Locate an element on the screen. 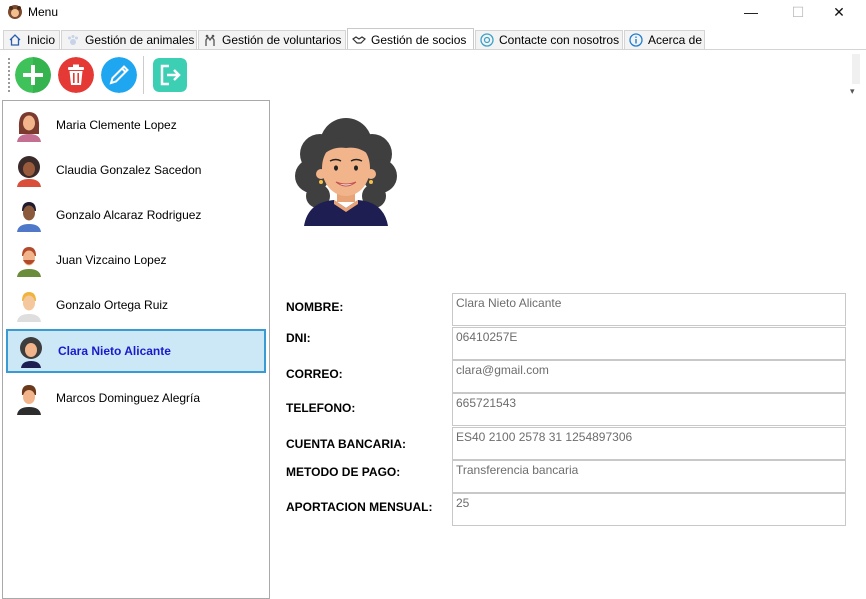  tab-label: Contacte con nosotros is located at coordinates (559, 40).